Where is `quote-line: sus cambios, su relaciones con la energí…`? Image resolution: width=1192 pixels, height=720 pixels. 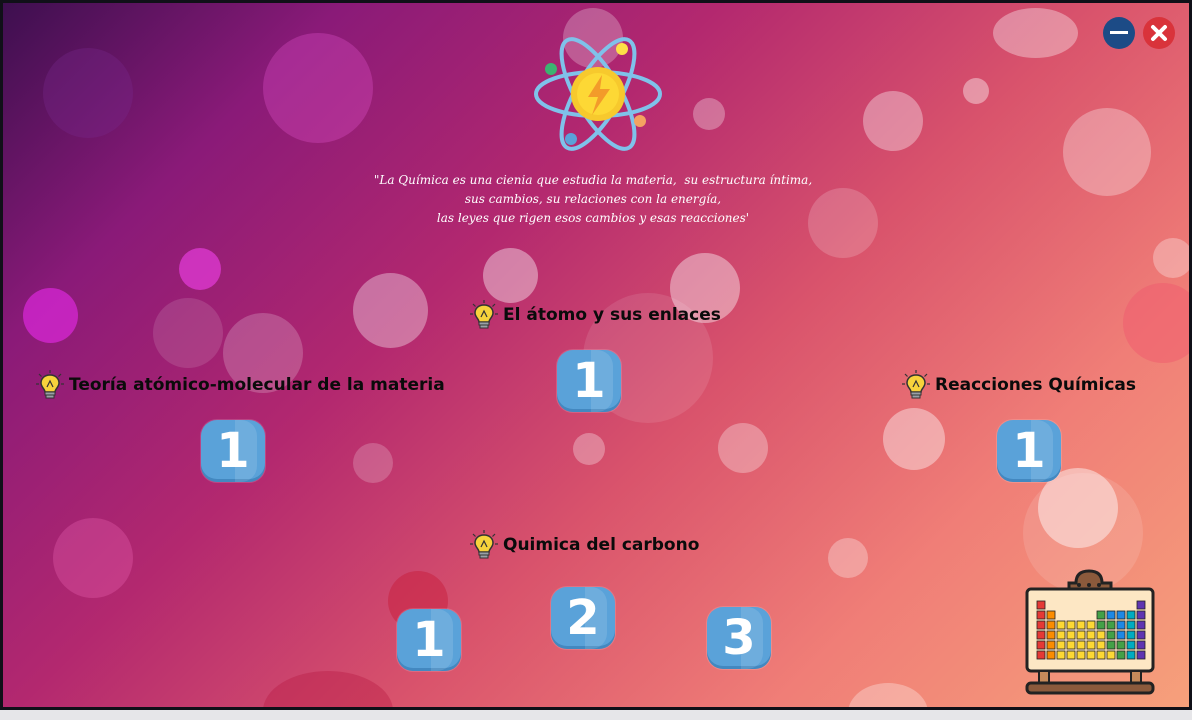
quote-line: sus cambios, su relaciones con la energí… is located at coordinates (593, 199).